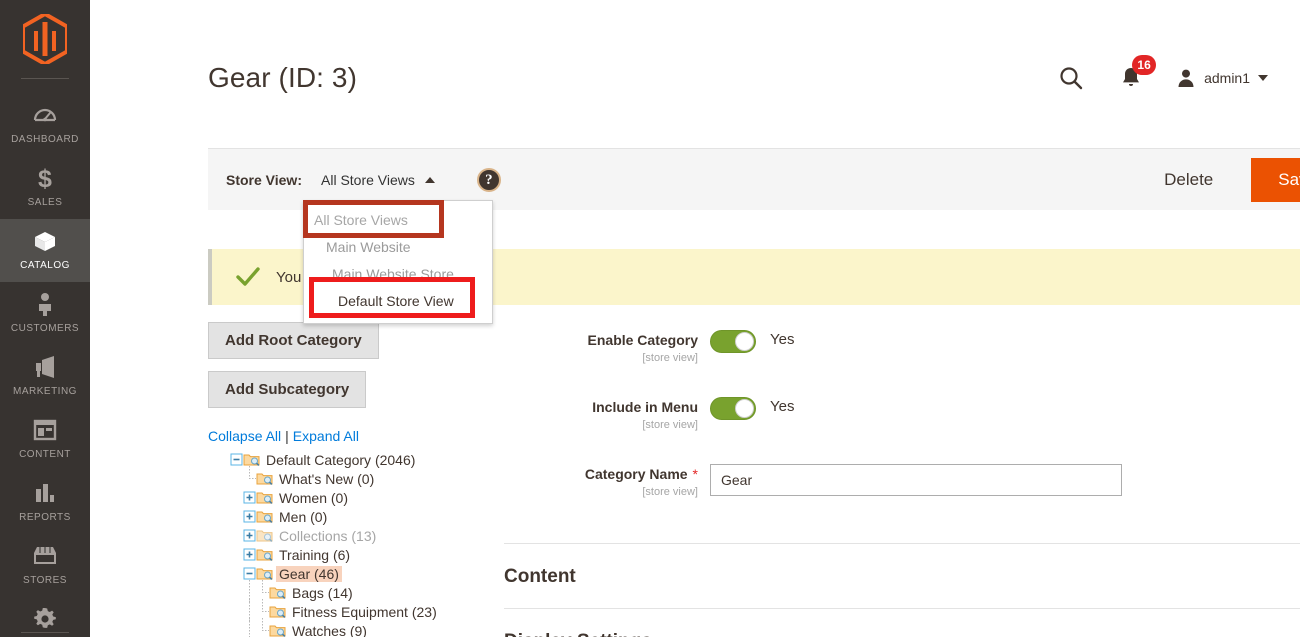  I want to click on tree-node-label: Collections (13), so click(327, 536).